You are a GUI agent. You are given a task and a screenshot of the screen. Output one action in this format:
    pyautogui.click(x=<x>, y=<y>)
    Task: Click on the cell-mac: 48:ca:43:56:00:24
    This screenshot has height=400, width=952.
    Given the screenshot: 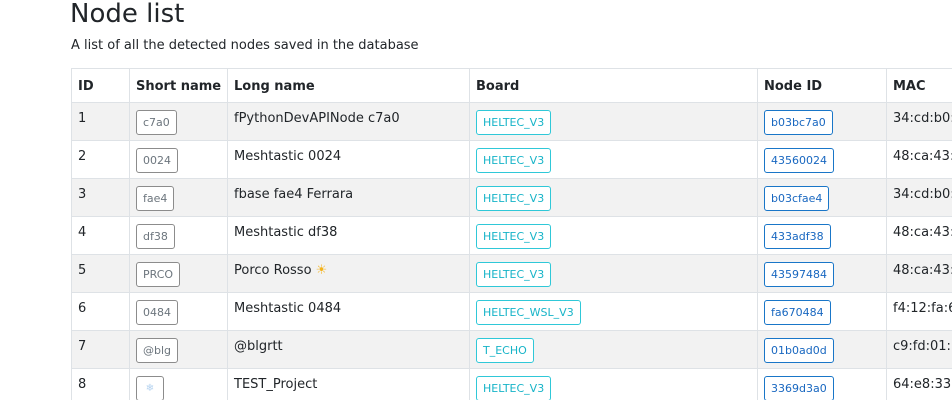 What is the action you would take?
    pyautogui.click(x=919, y=159)
    